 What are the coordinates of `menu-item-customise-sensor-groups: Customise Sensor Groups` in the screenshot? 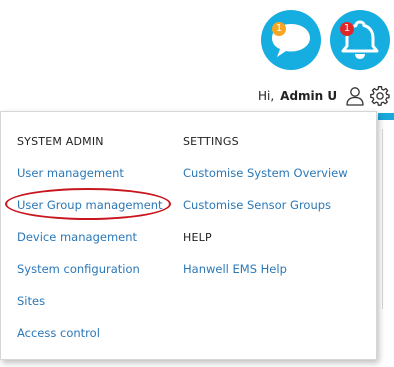 It's located at (257, 205).